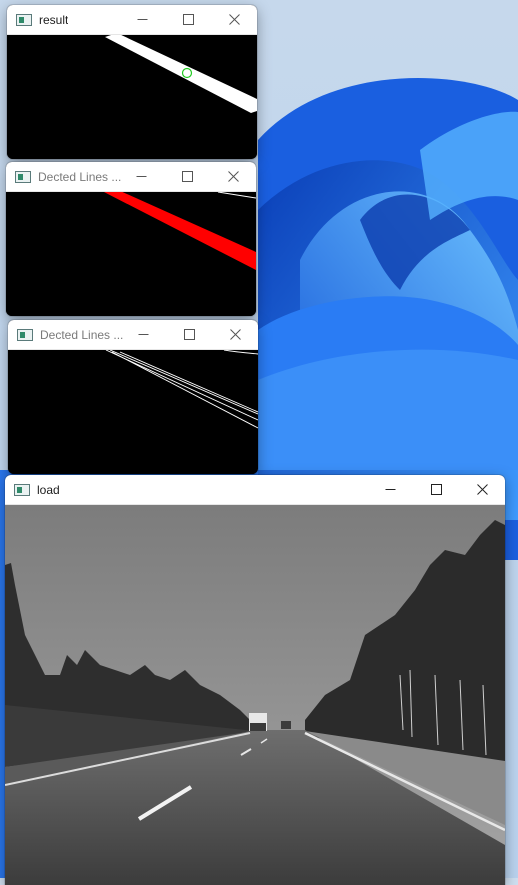 The height and width of the screenshot is (885, 518). Describe the element at coordinates (255, 490) in the screenshot. I see `title-bar: load` at that location.